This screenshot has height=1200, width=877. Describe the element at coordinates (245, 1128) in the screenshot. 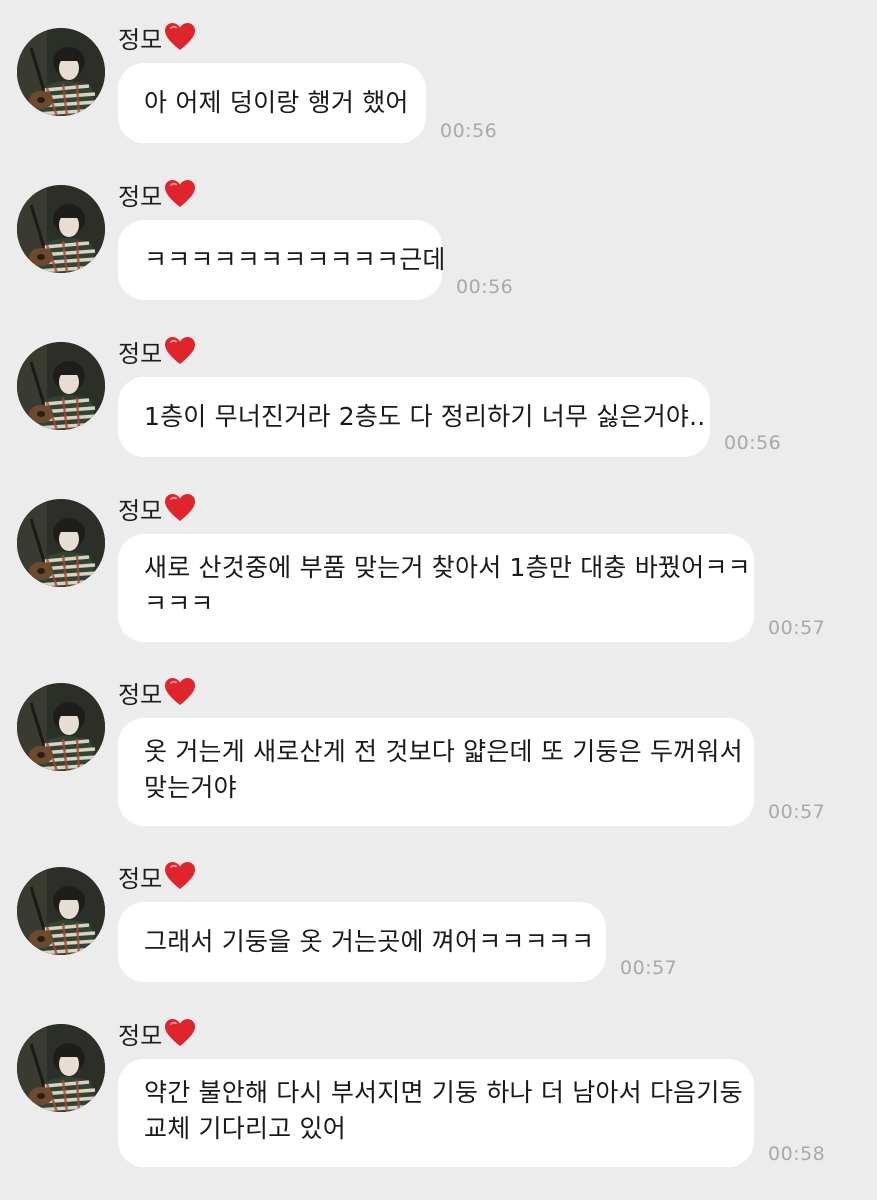

I see `message-text: 교체 기다리고 있어` at that location.